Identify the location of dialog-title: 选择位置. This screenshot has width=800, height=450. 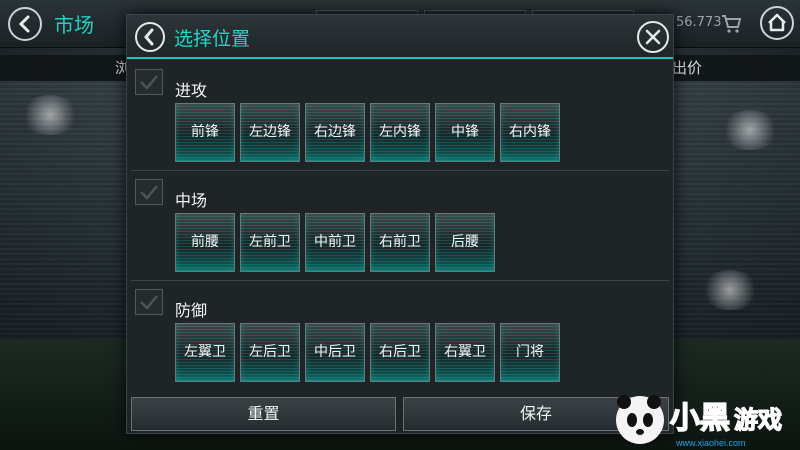
(212, 39).